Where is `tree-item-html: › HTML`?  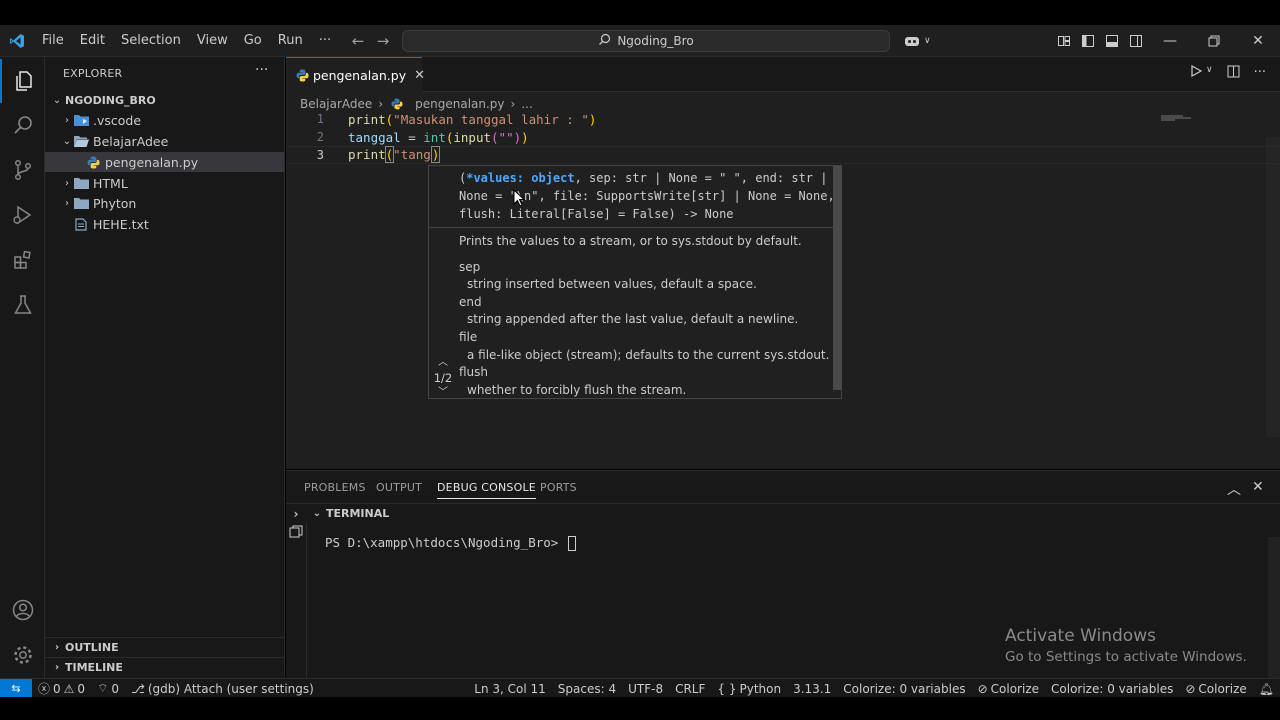
tree-item-html: › HTML is located at coordinates (164, 183).